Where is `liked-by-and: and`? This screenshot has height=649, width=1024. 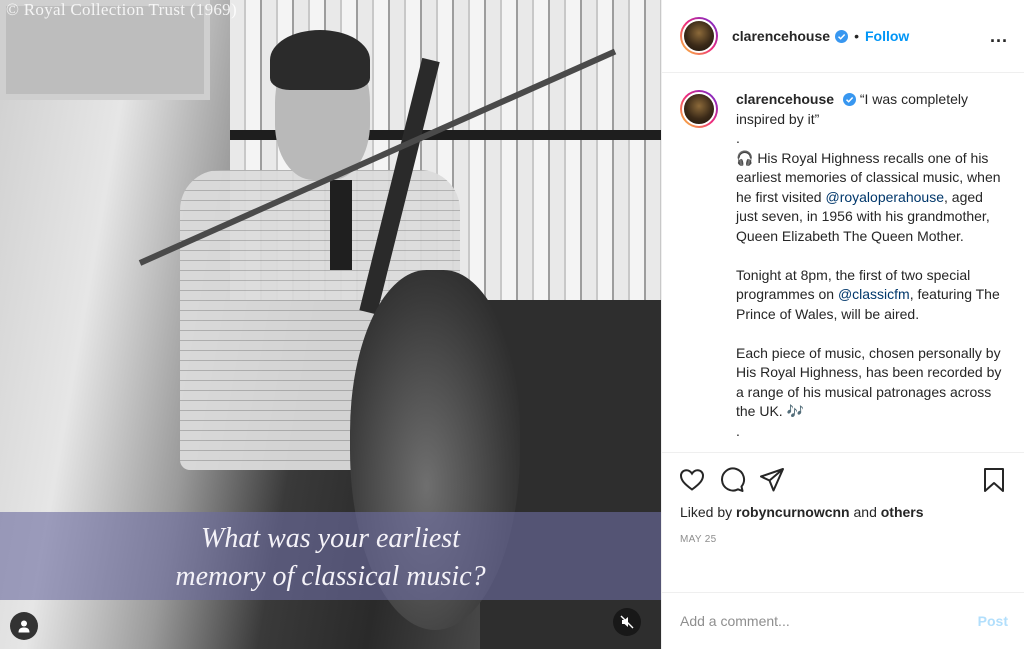
liked-by-and: and is located at coordinates (865, 512).